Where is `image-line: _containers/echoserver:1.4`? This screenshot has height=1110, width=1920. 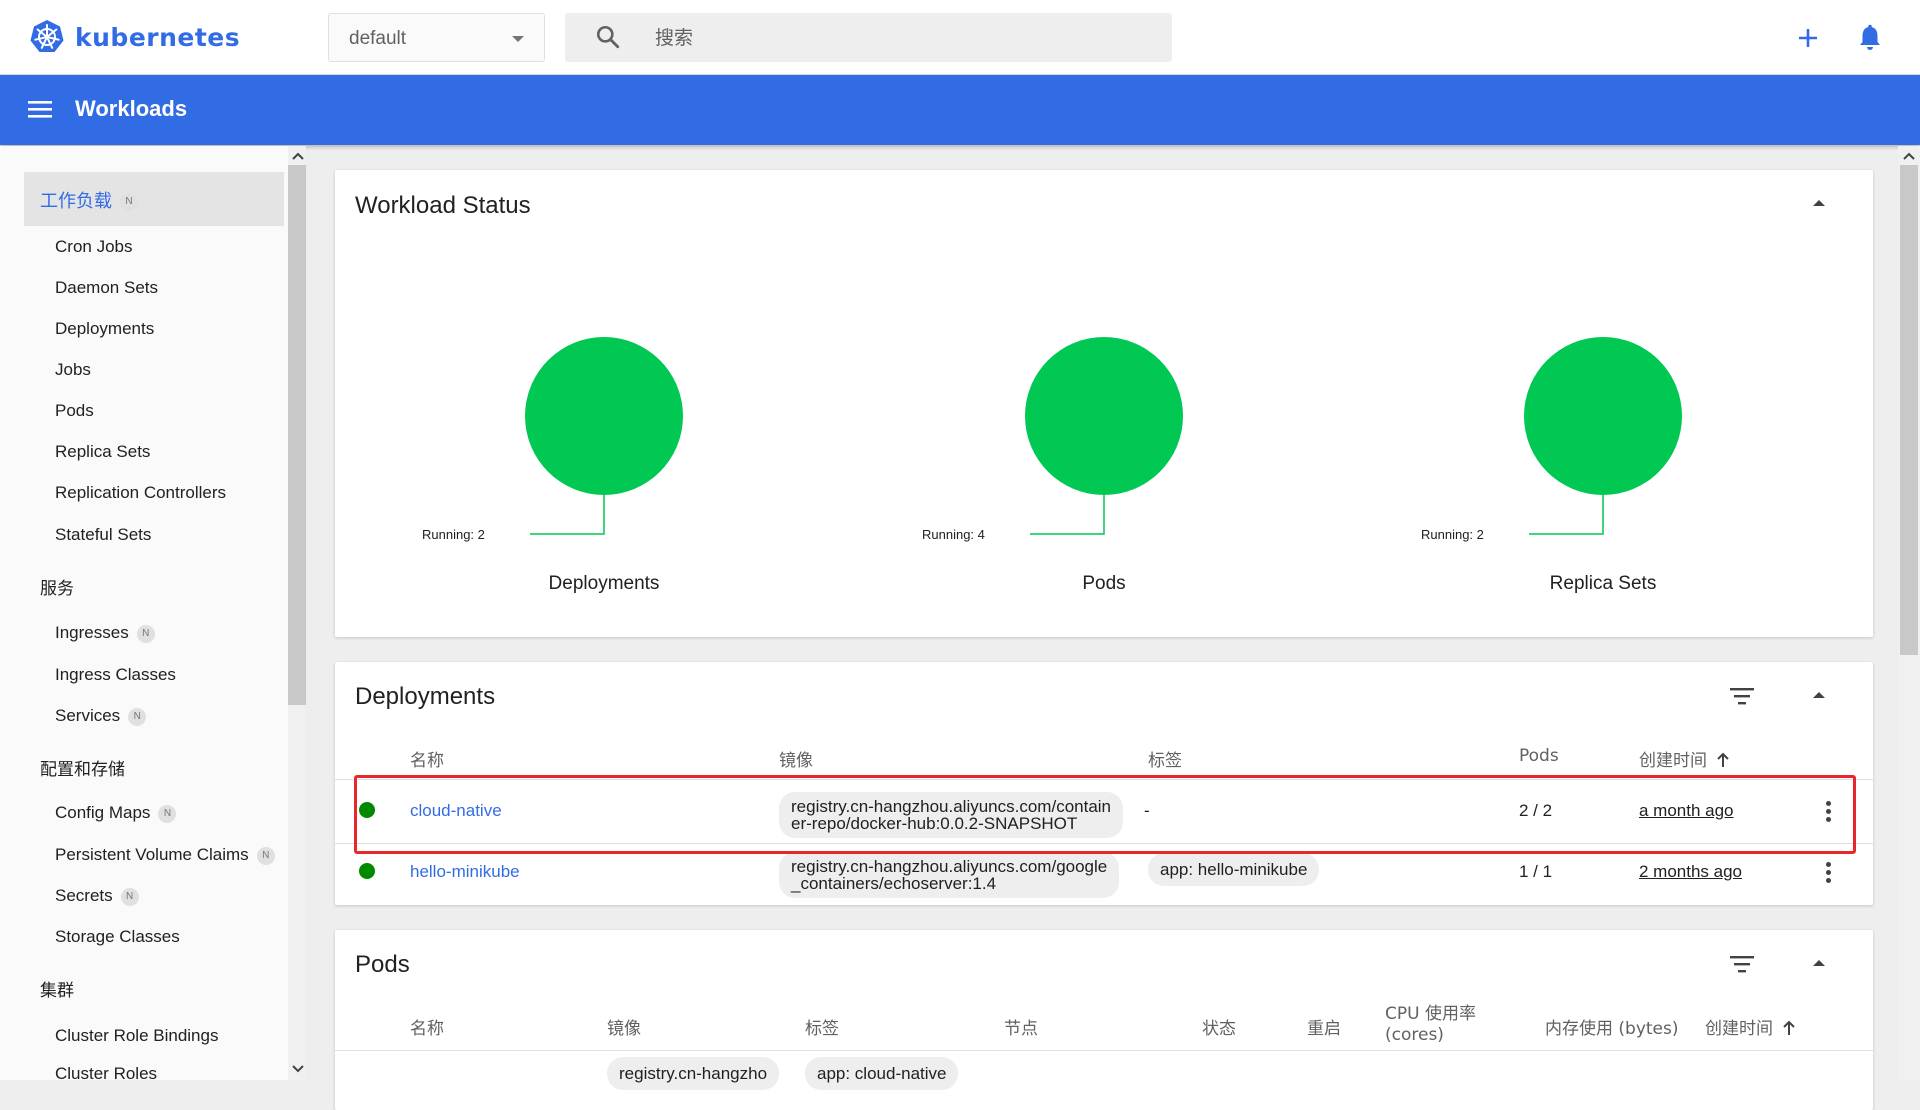
image-line: _containers/echoserver:1.4 is located at coordinates (894, 883).